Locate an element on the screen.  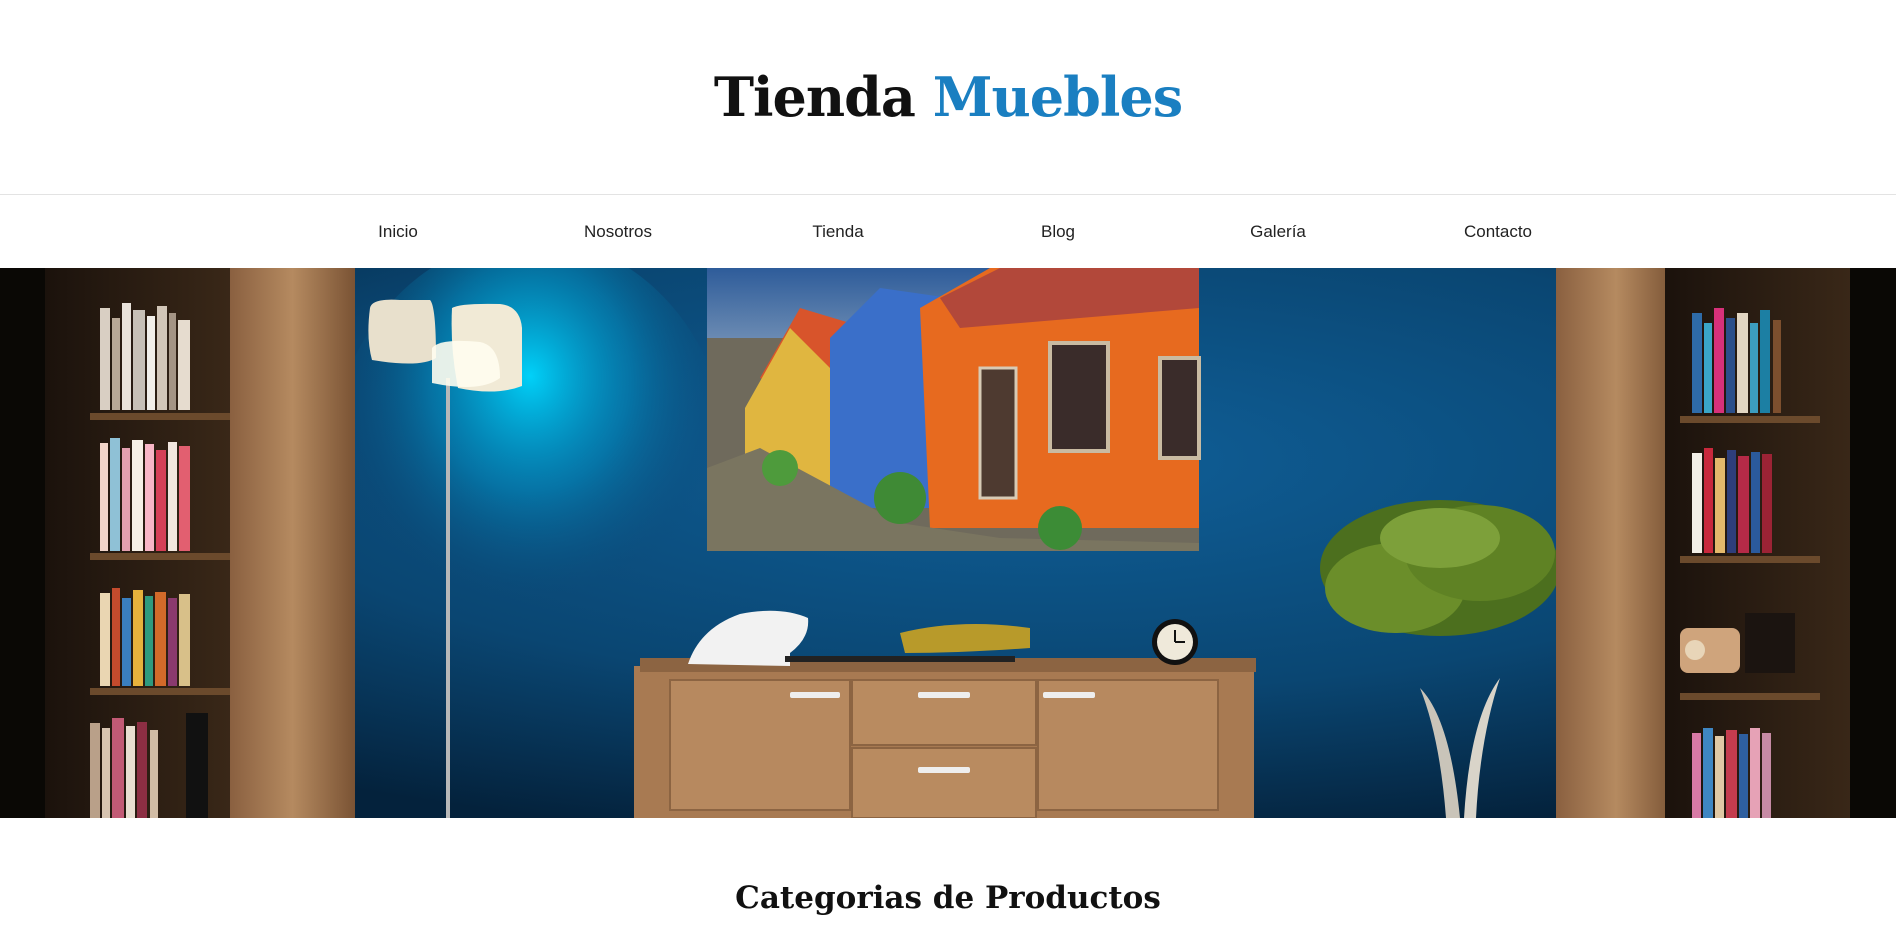
section-title-categories: Categorias de Productos is located at coordinates (948, 898).